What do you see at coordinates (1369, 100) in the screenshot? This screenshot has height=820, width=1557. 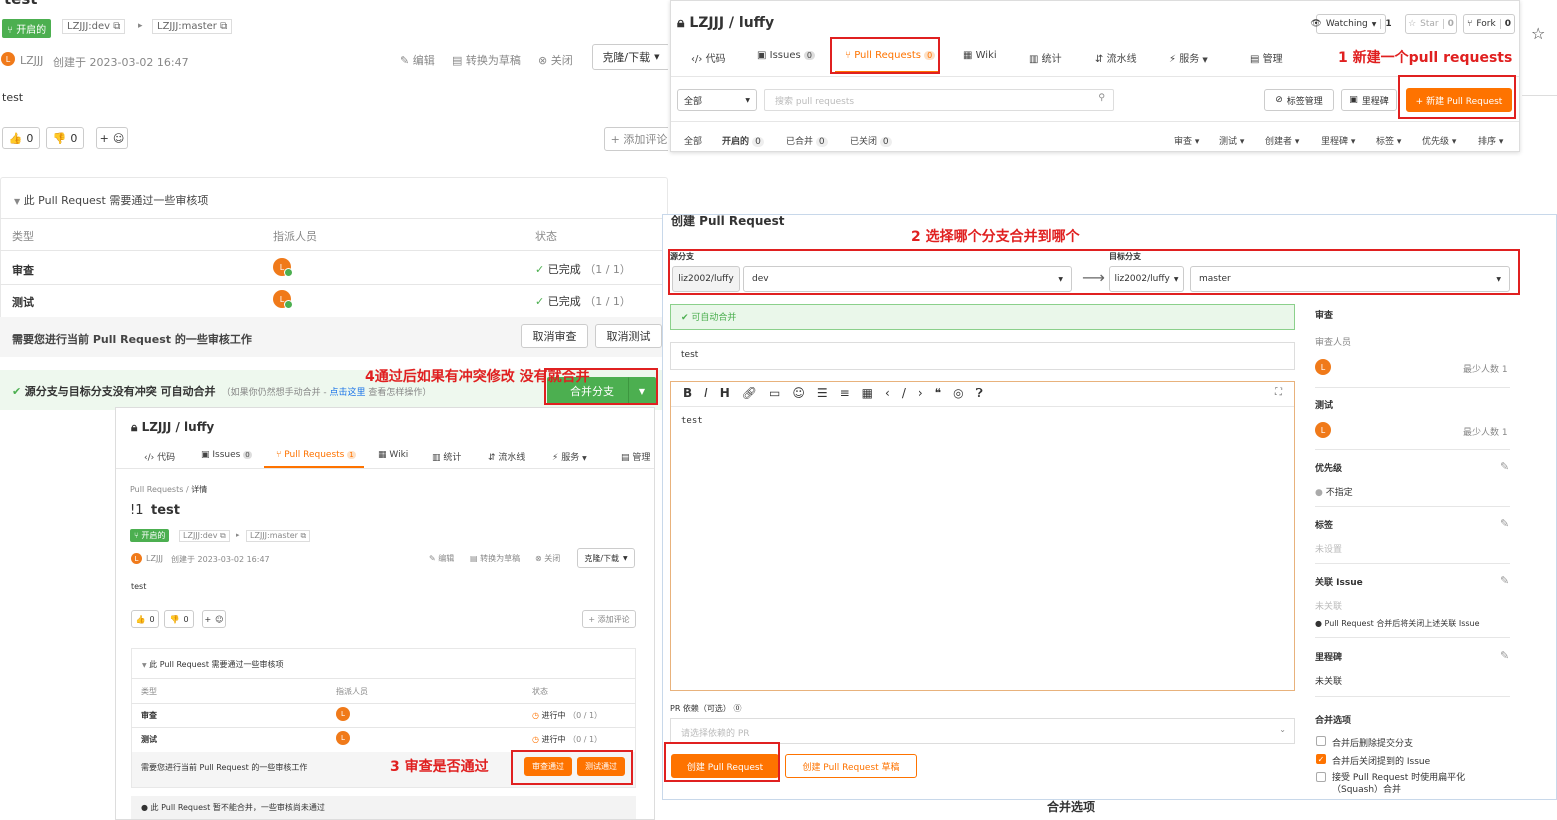 I see `milestone-button: ▣ 里程碑` at bounding box center [1369, 100].